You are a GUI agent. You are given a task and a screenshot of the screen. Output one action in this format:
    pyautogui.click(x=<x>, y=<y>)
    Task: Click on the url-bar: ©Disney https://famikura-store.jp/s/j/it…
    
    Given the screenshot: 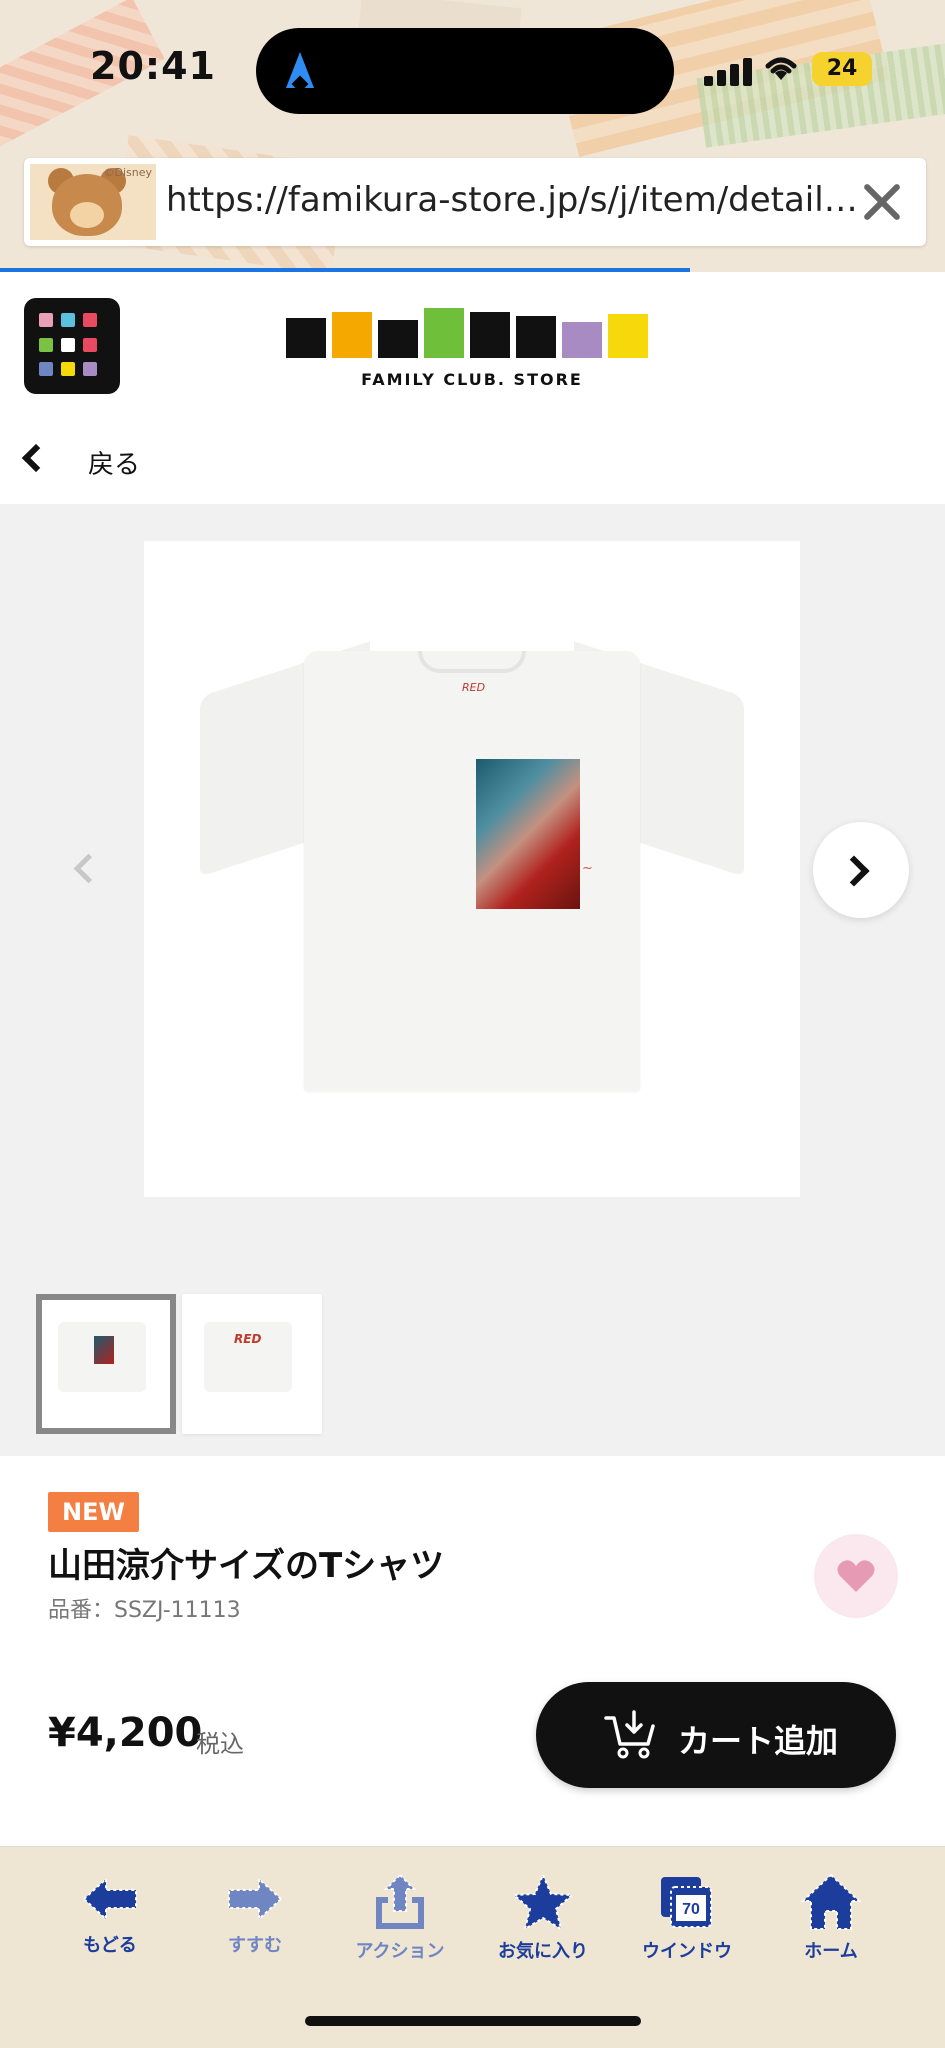 What is the action you would take?
    pyautogui.click(x=475, y=202)
    